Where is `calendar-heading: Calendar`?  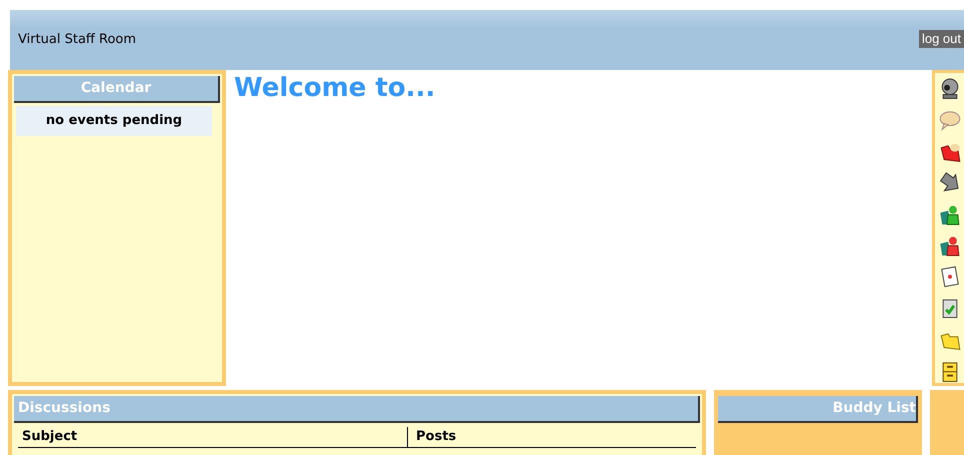 calendar-heading: Calendar is located at coordinates (117, 89).